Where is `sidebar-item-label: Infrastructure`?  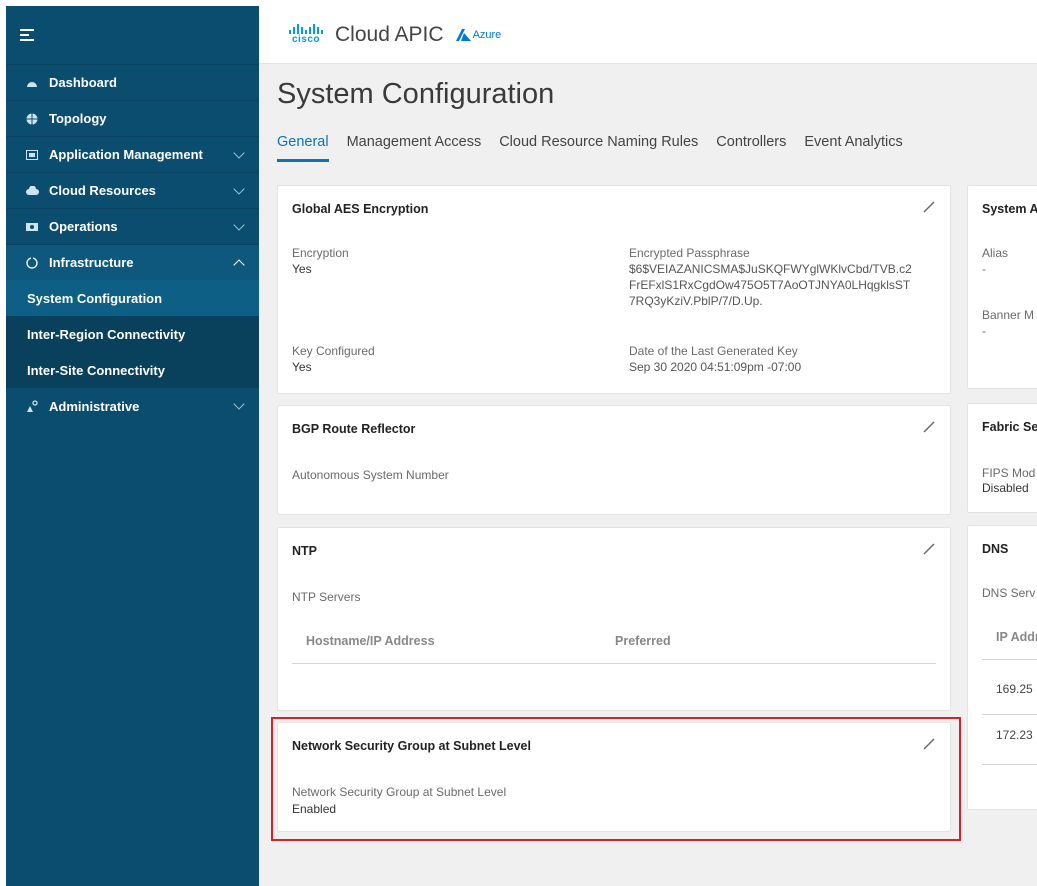 sidebar-item-label: Infrastructure is located at coordinates (91, 262).